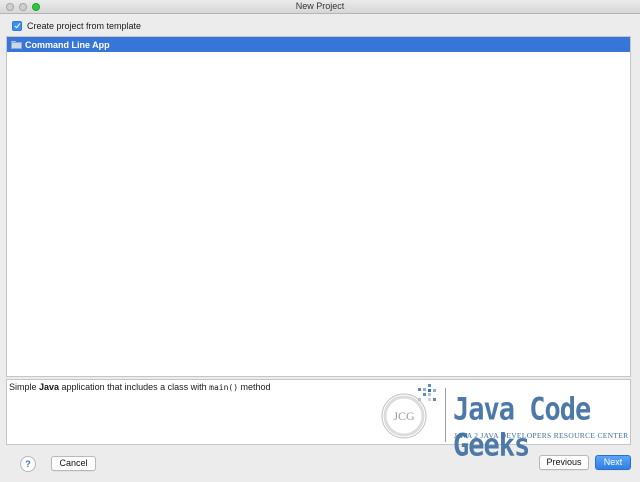  What do you see at coordinates (67, 44) in the screenshot?
I see `list-item-label: Command Line App` at bounding box center [67, 44].